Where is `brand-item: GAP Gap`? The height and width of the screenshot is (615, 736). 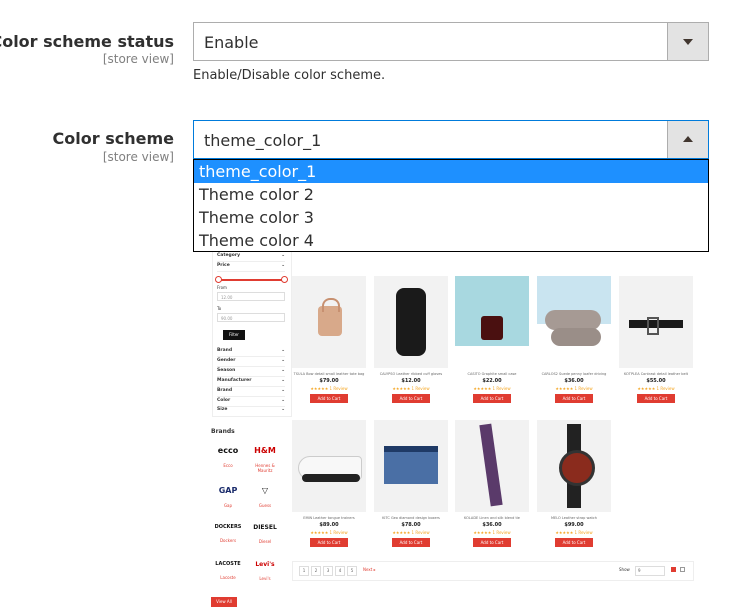 brand-item: GAP Gap is located at coordinates (228, 497).